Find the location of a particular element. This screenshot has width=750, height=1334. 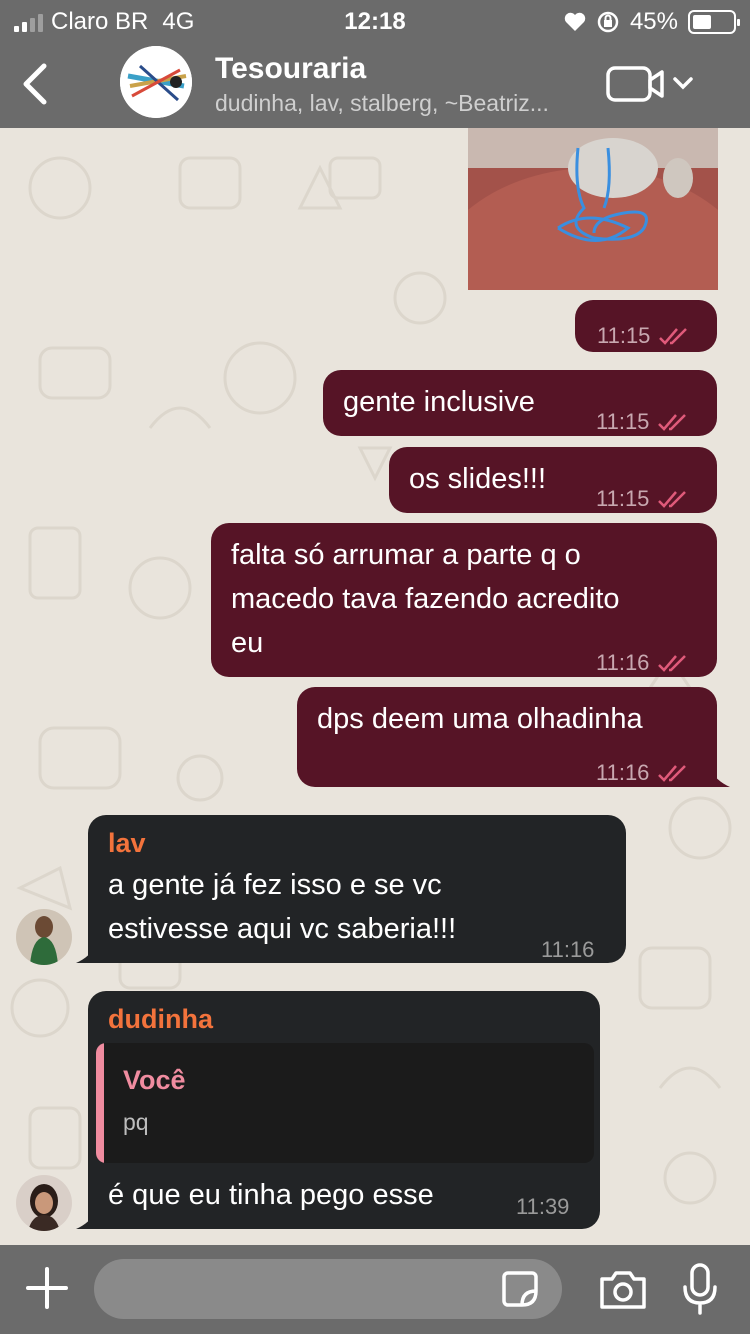

message-composer is located at coordinates (375, 1289).